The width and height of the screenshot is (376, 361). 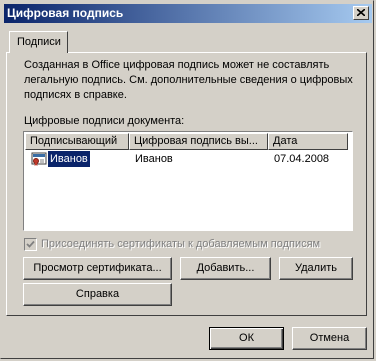 I want to click on column-header-signer: Подписывающий, so click(x=77, y=141).